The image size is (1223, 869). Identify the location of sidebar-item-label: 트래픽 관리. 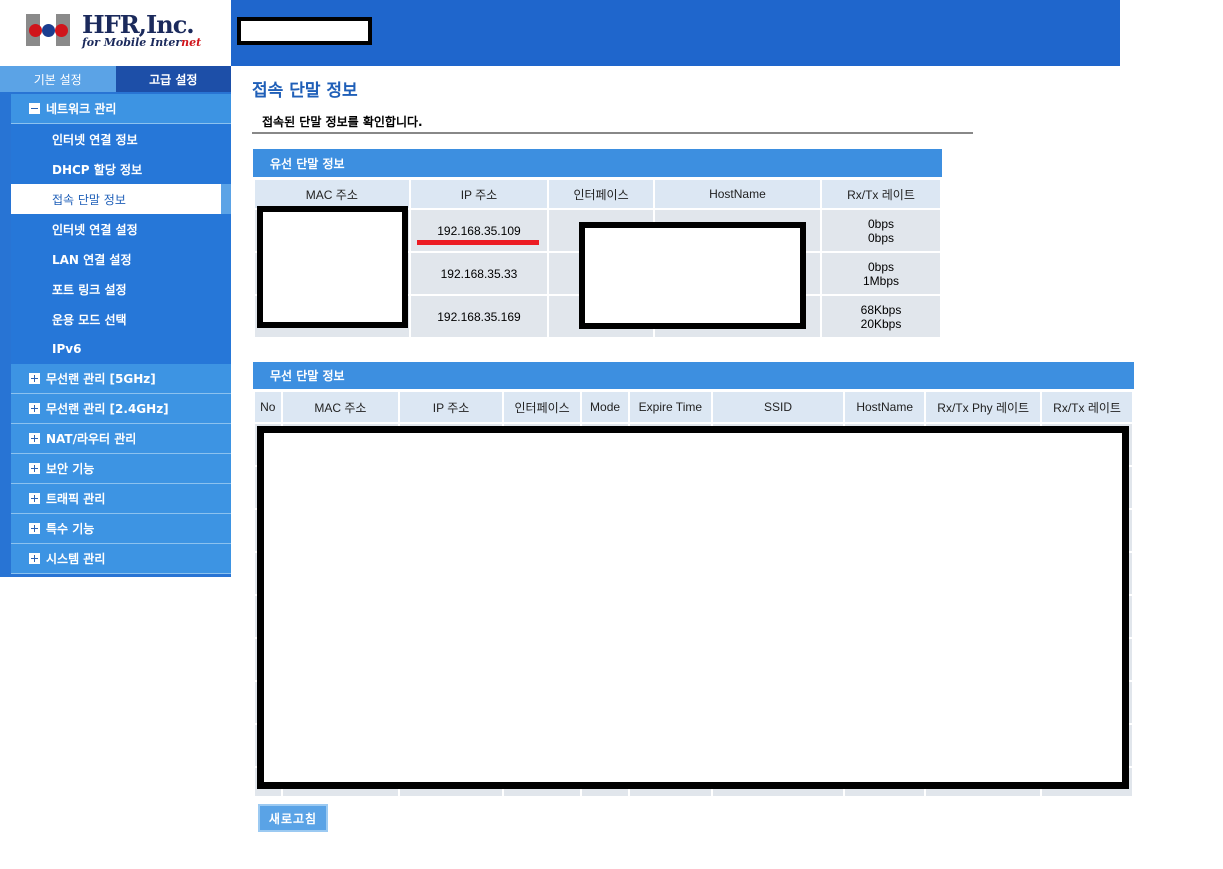
(76, 499).